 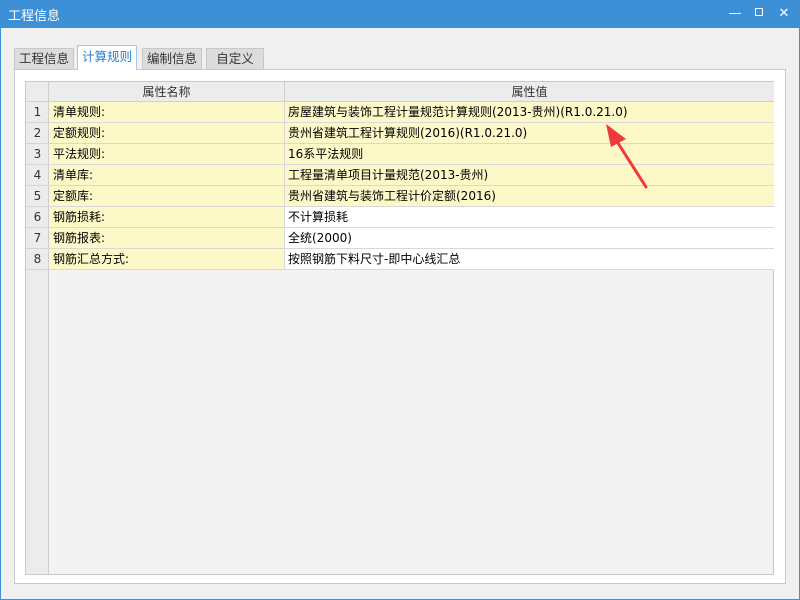 What do you see at coordinates (37, 196) in the screenshot?
I see `row-number: 5` at bounding box center [37, 196].